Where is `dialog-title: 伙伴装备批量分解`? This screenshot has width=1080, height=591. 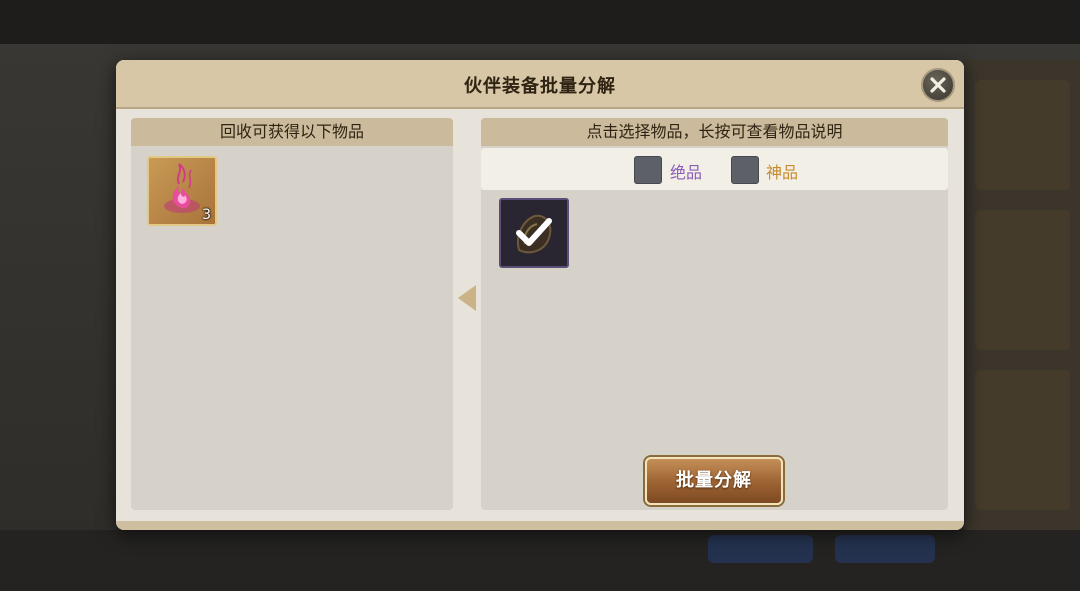
dialog-title: 伙伴装备批量分解 is located at coordinates (540, 86).